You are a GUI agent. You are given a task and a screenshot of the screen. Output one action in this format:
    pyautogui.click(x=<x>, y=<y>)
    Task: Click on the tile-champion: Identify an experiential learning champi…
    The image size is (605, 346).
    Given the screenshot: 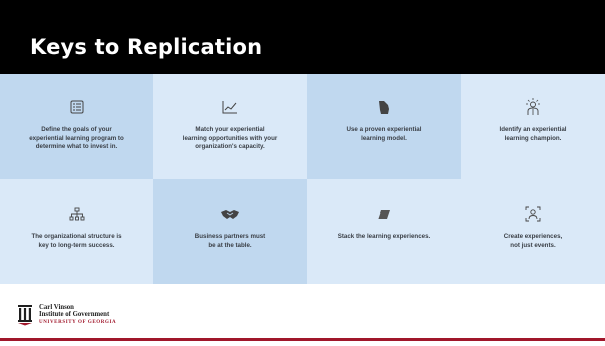 What is the action you would take?
    pyautogui.click(x=533, y=126)
    